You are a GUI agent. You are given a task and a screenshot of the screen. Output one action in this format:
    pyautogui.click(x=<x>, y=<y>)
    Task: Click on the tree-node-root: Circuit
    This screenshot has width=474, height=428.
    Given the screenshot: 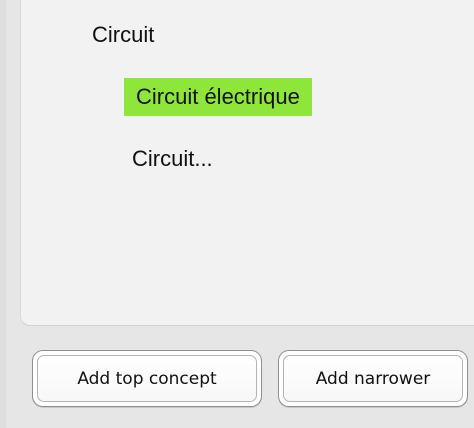 What is the action you would take?
    pyautogui.click(x=123, y=35)
    